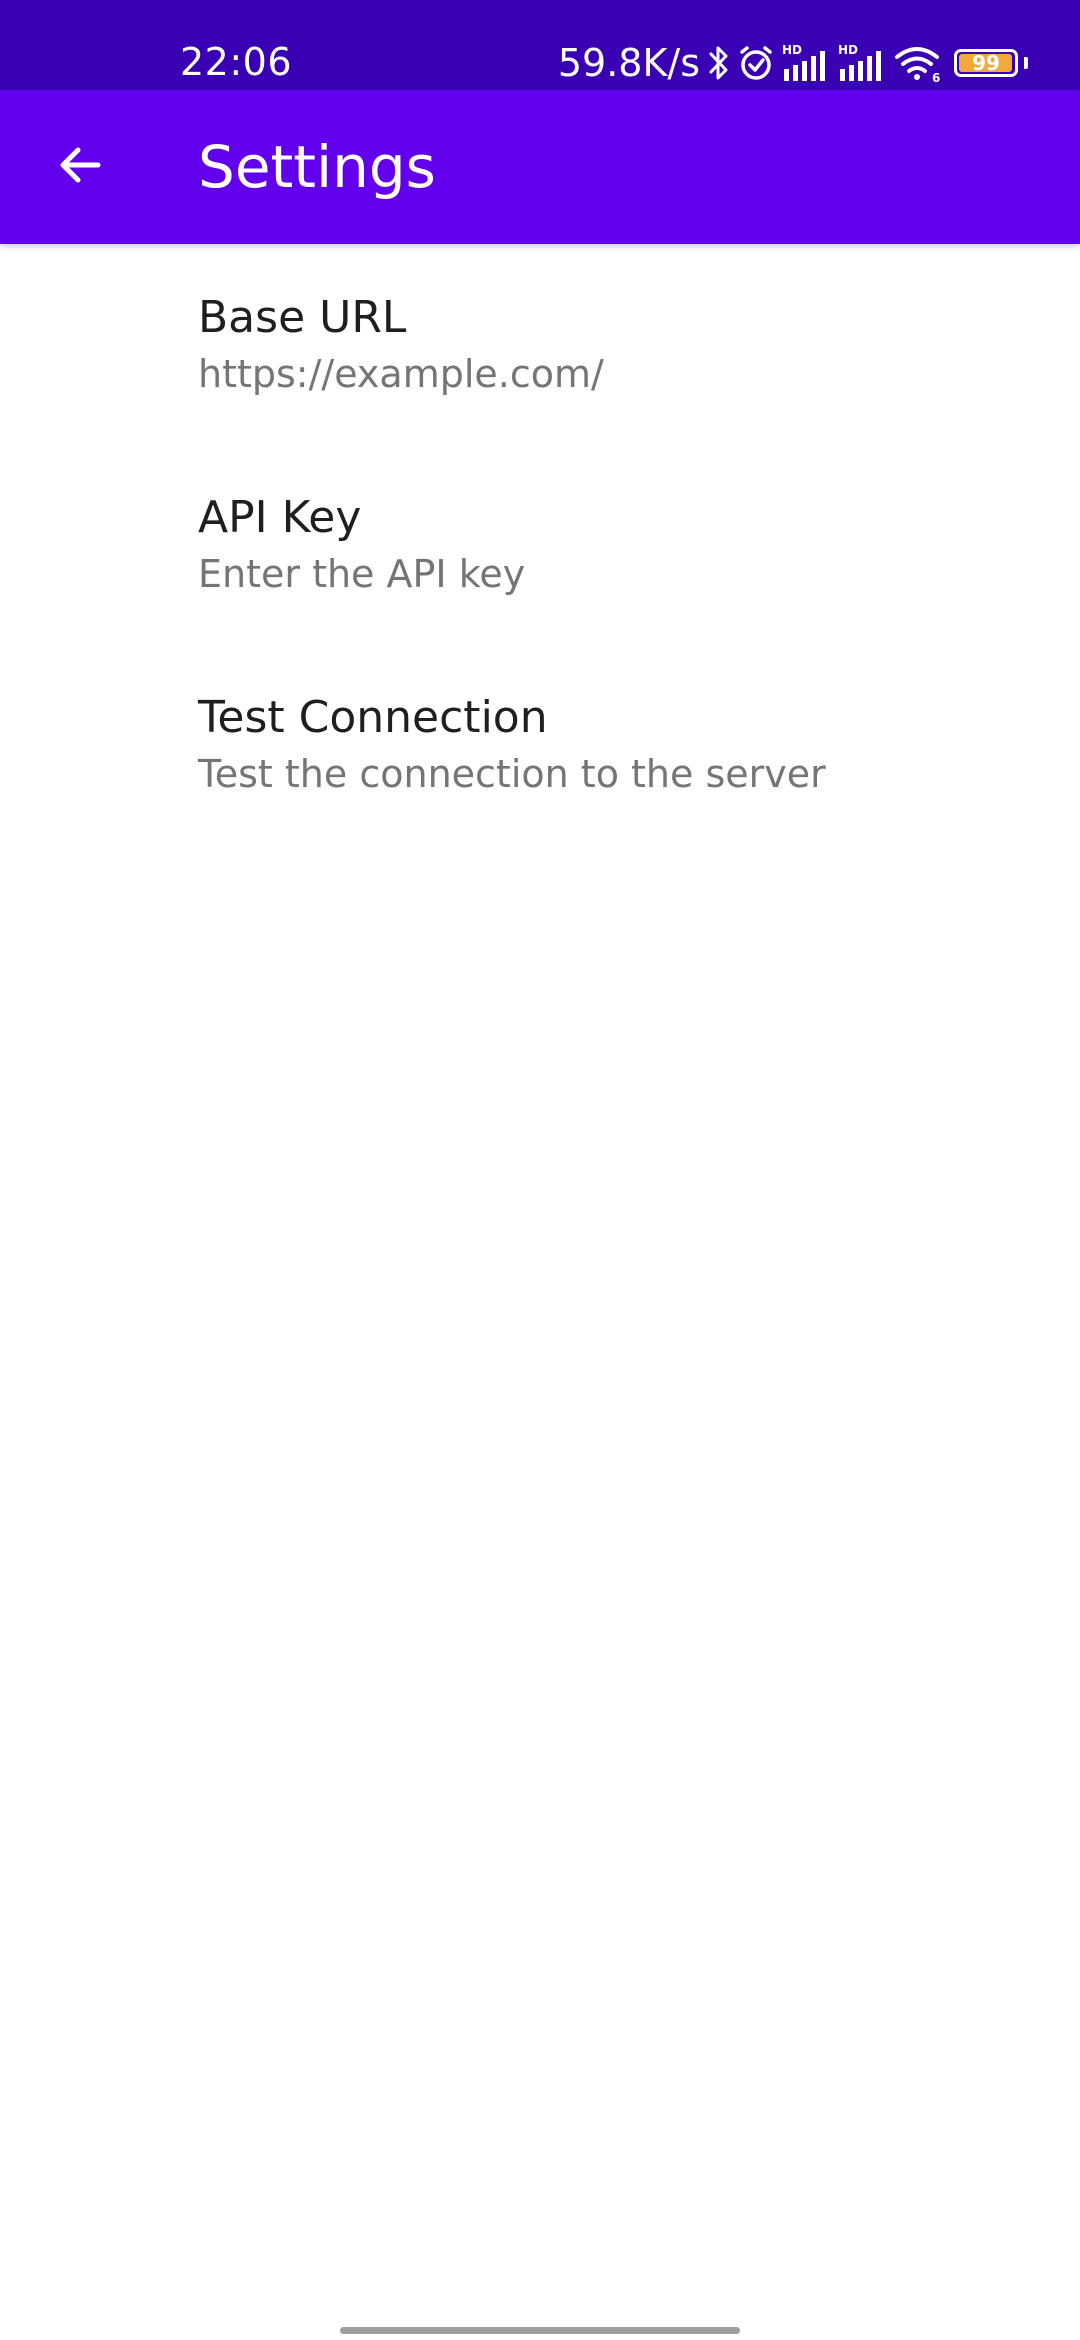 This screenshot has height=2340, width=1080. I want to click on bluetooth-icon, so click(719, 63).